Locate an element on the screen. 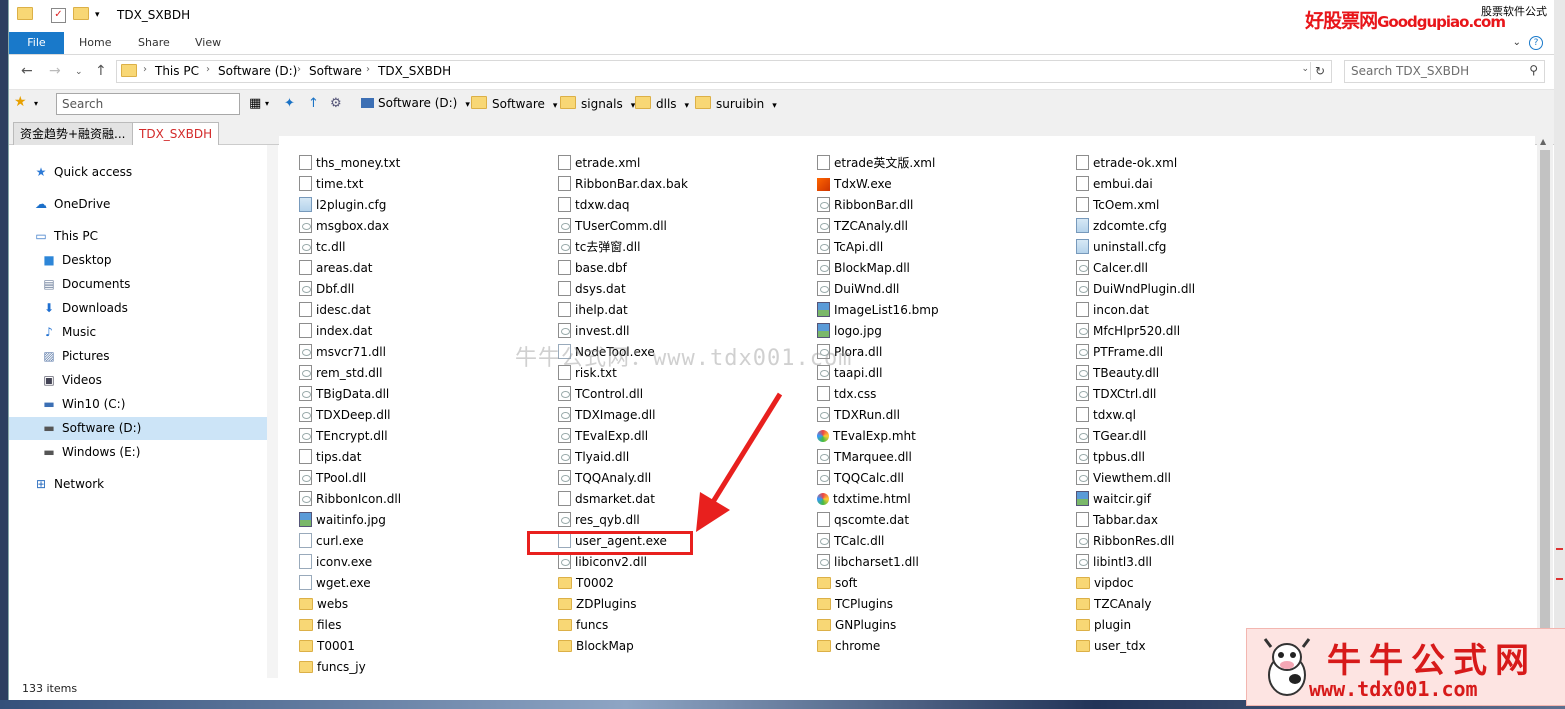 This screenshot has height=709, width=1565. file-item: T0001 is located at coordinates (327, 646).